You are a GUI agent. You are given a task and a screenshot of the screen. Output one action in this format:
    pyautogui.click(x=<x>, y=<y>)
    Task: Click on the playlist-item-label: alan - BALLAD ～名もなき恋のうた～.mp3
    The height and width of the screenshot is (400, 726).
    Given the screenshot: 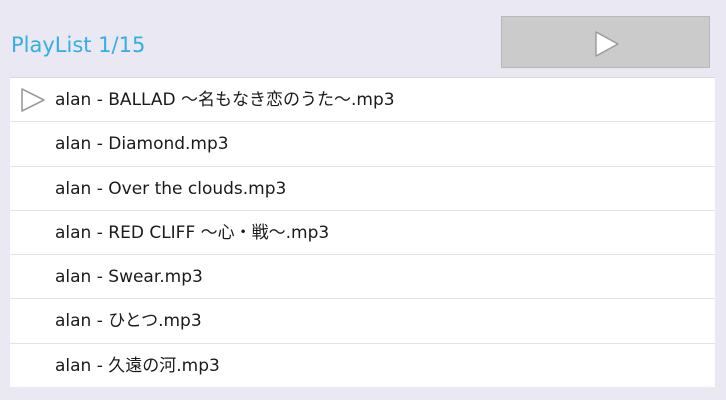 What is the action you would take?
    pyautogui.click(x=225, y=100)
    